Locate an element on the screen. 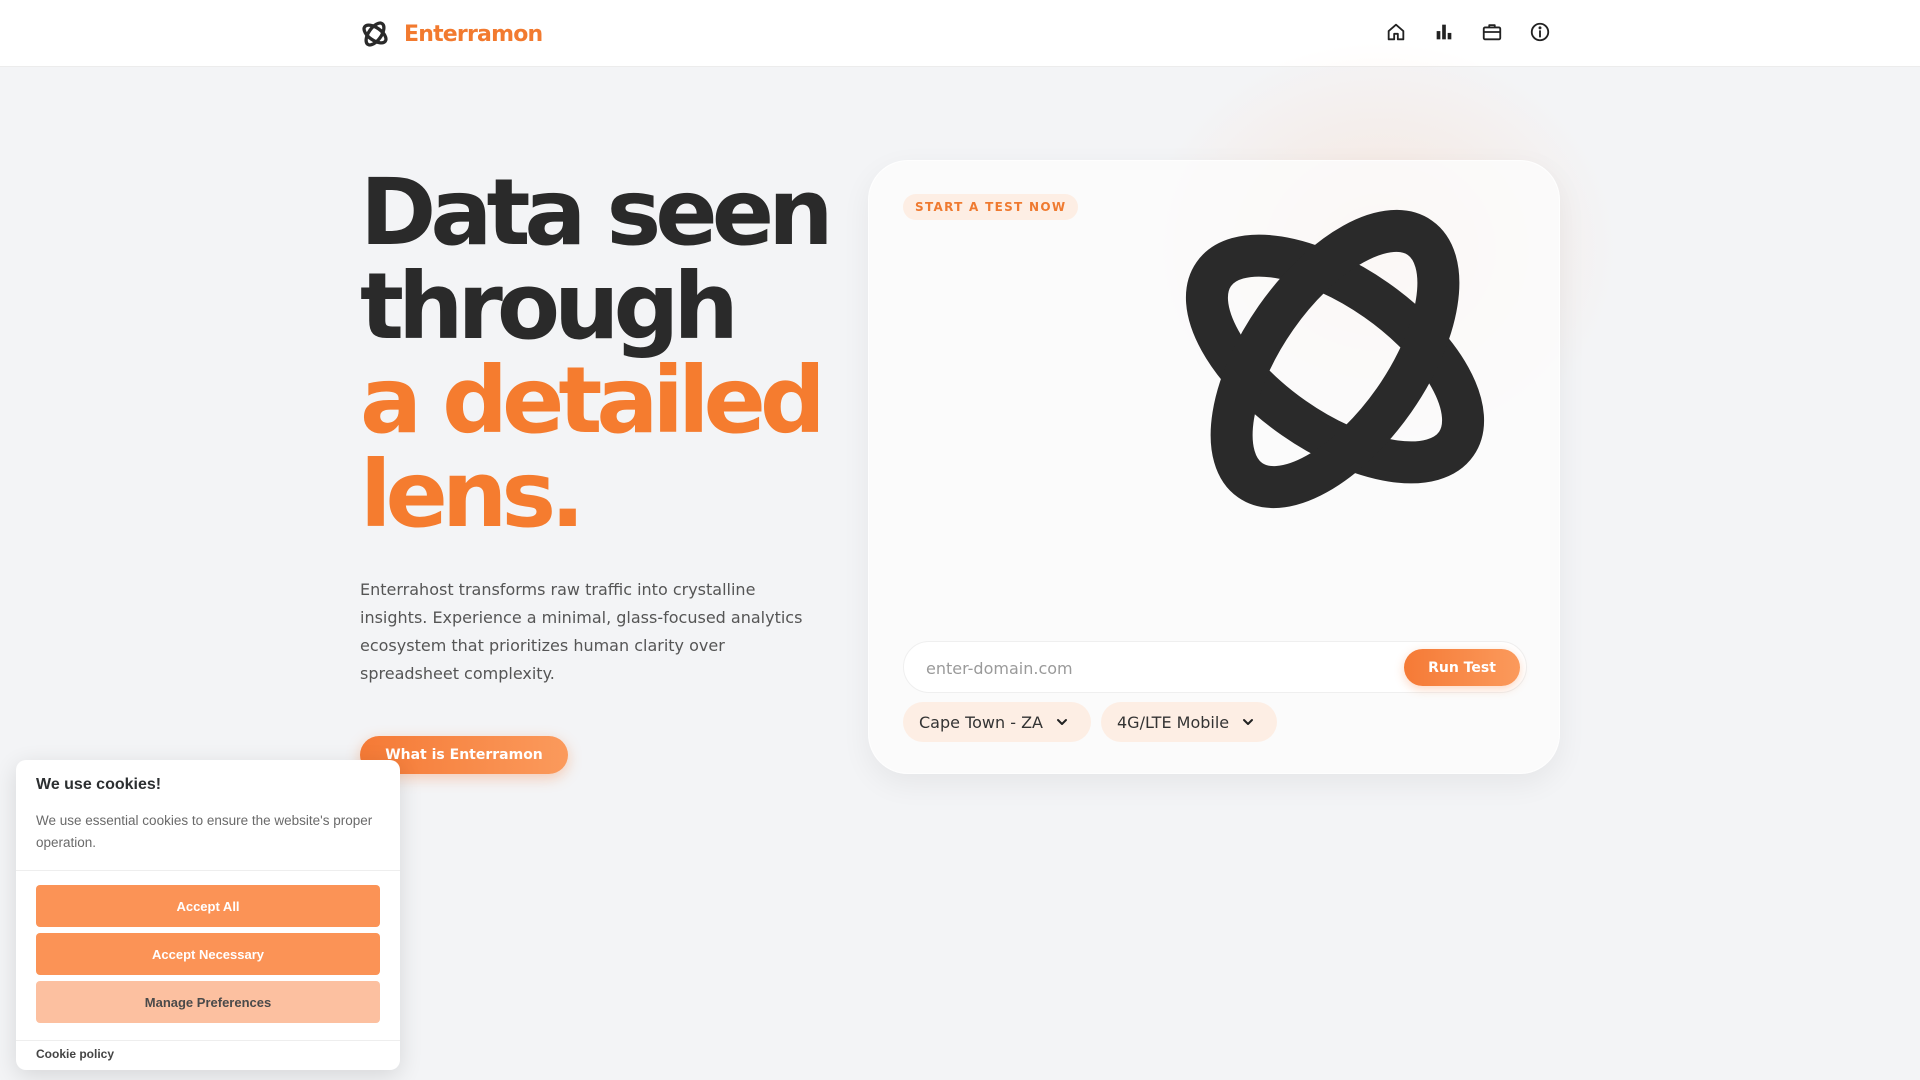 This screenshot has width=1920, height=1080. domain-input-row: Run Test is located at coordinates (1215, 667).